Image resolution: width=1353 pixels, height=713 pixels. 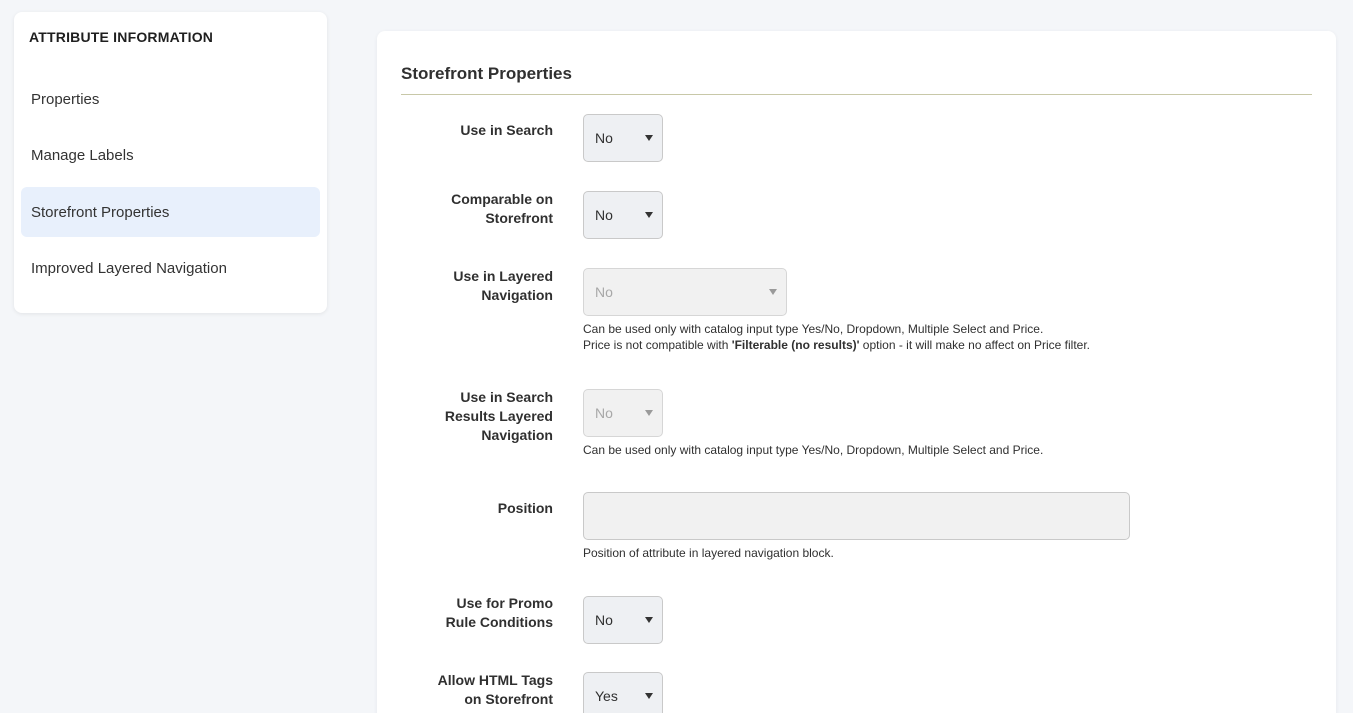 What do you see at coordinates (502, 208) in the screenshot?
I see `comparable-label: Comparable on Storefront` at bounding box center [502, 208].